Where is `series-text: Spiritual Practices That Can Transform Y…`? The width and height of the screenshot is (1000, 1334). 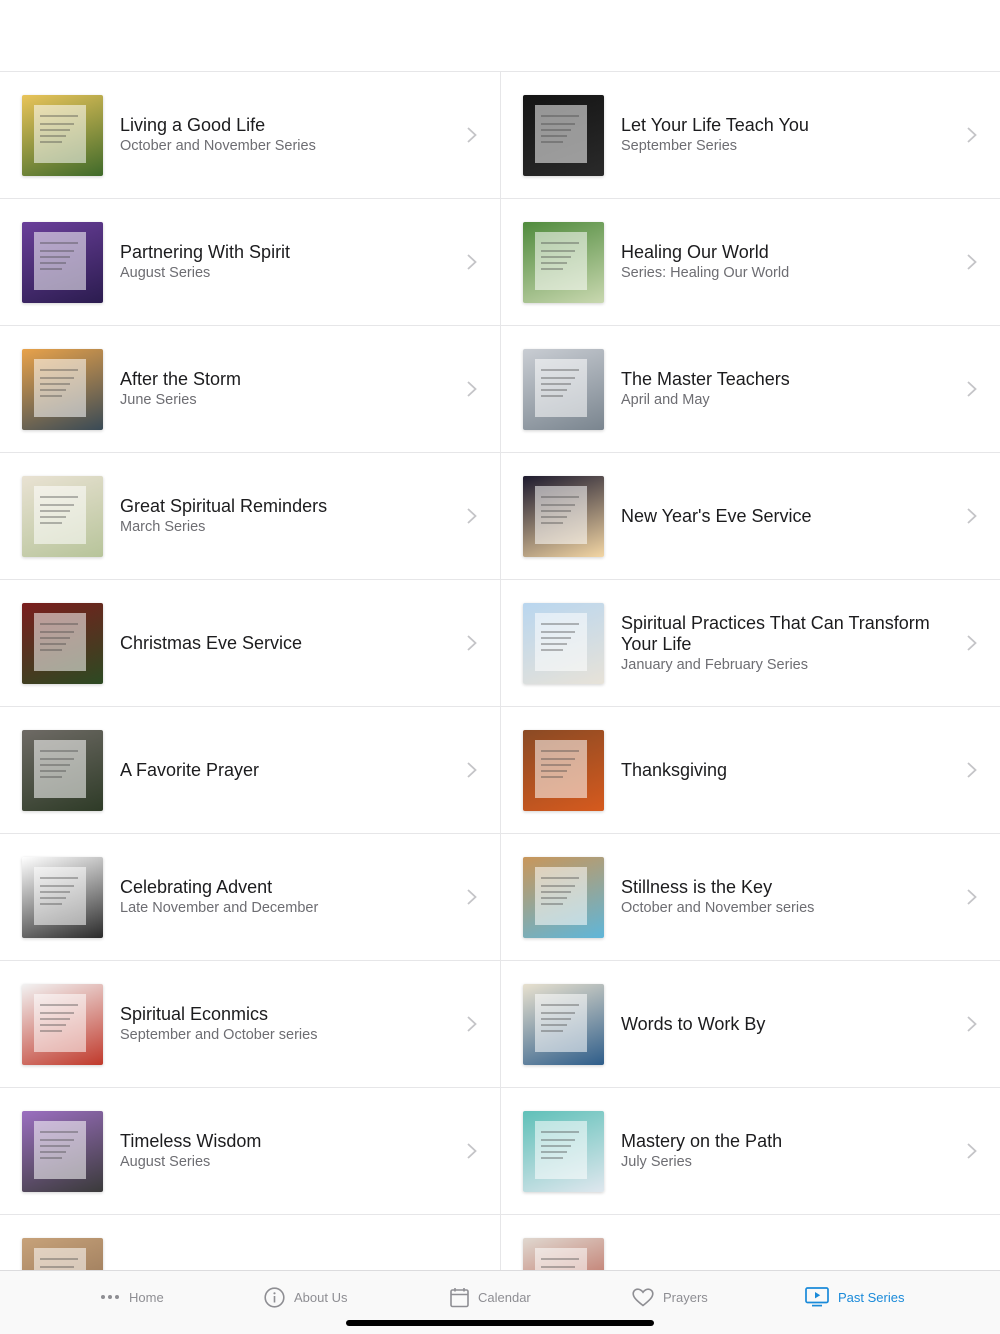
series-text: Spiritual Practices That Can Transform Y… is located at coordinates (780, 643).